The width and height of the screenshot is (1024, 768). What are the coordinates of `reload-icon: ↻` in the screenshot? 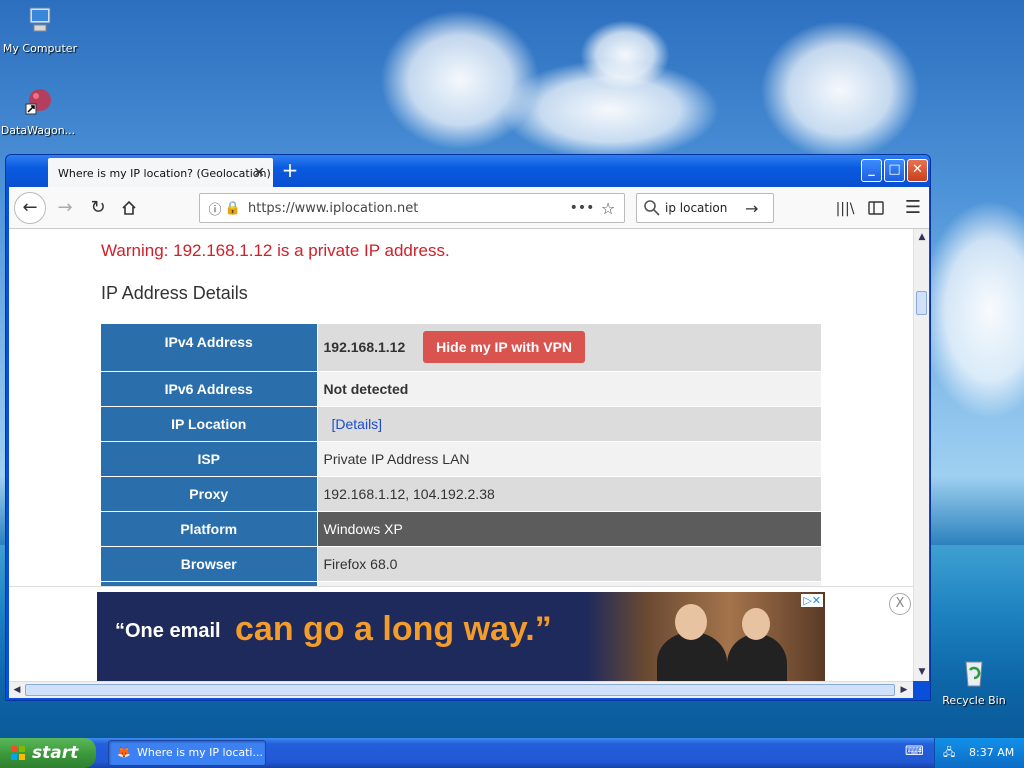 It's located at (98, 207).